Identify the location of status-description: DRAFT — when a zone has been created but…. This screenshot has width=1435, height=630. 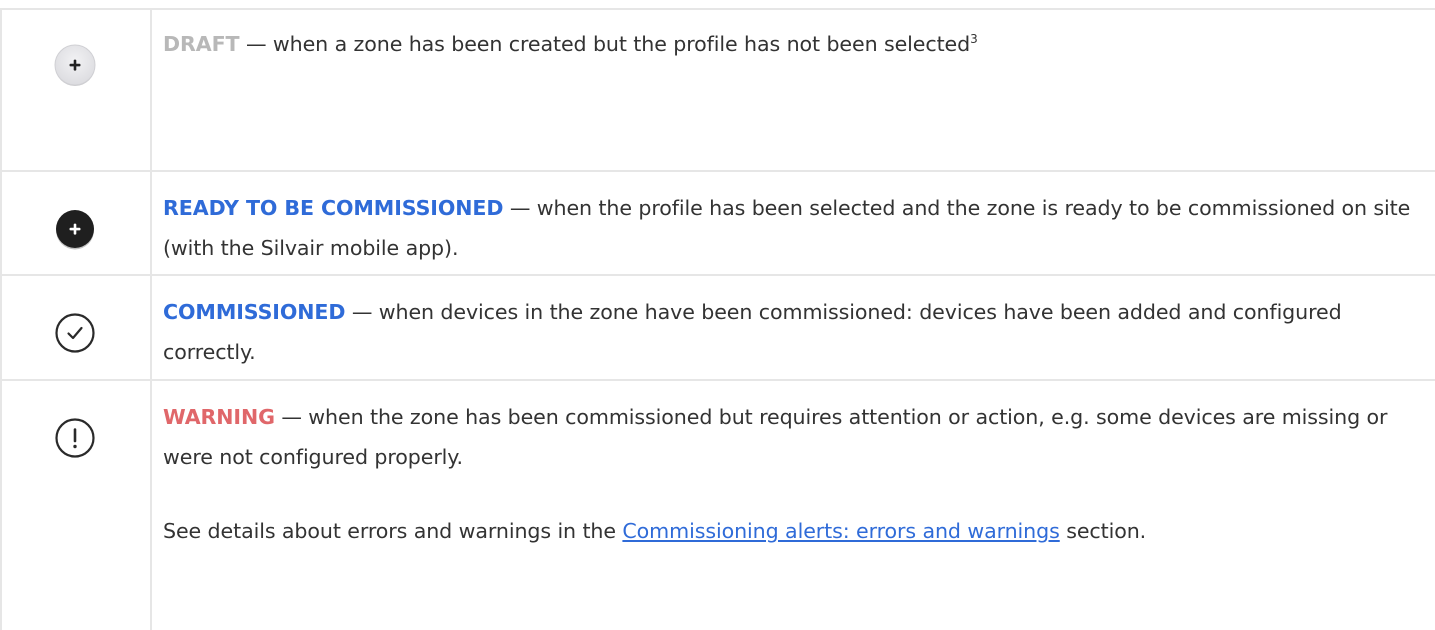
(799, 37).